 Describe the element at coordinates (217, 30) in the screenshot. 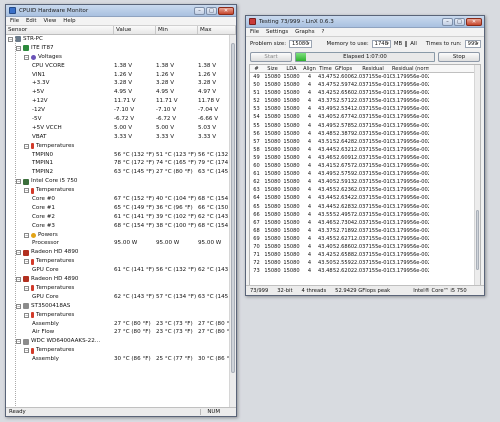

I see `column-header-max: Max` at that location.